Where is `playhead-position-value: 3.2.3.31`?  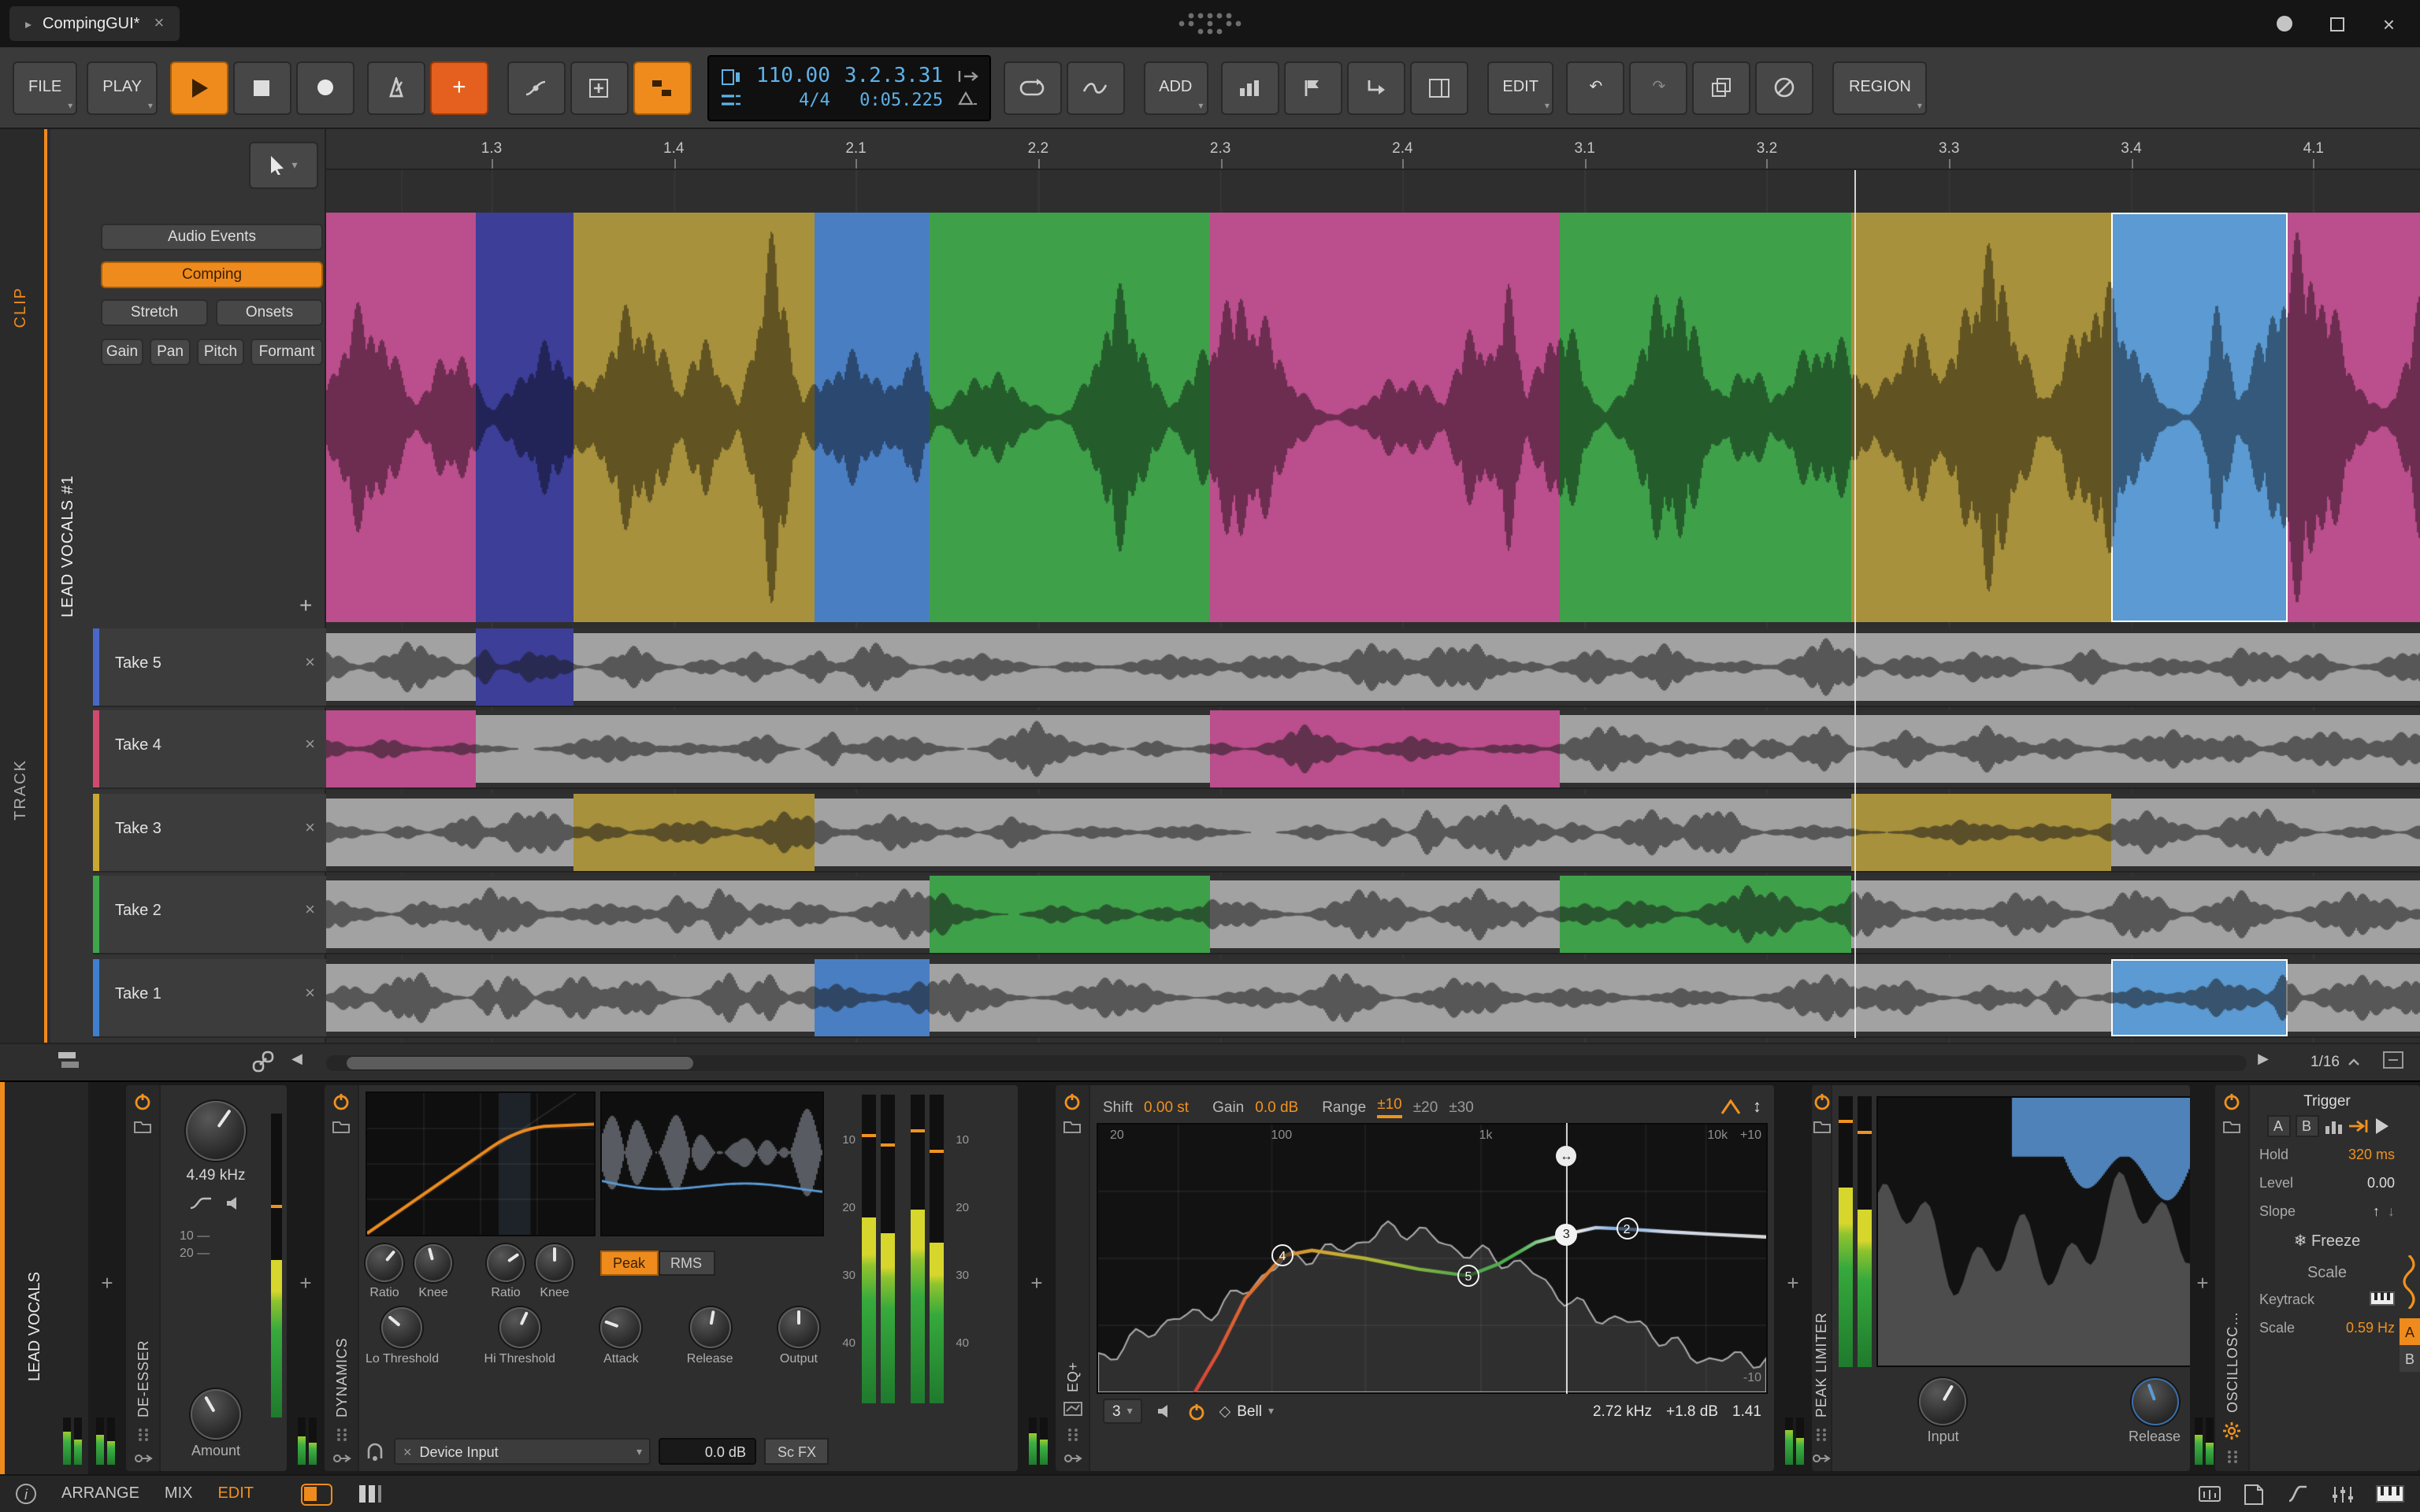 playhead-position-value: 3.2.3.31 is located at coordinates (893, 76).